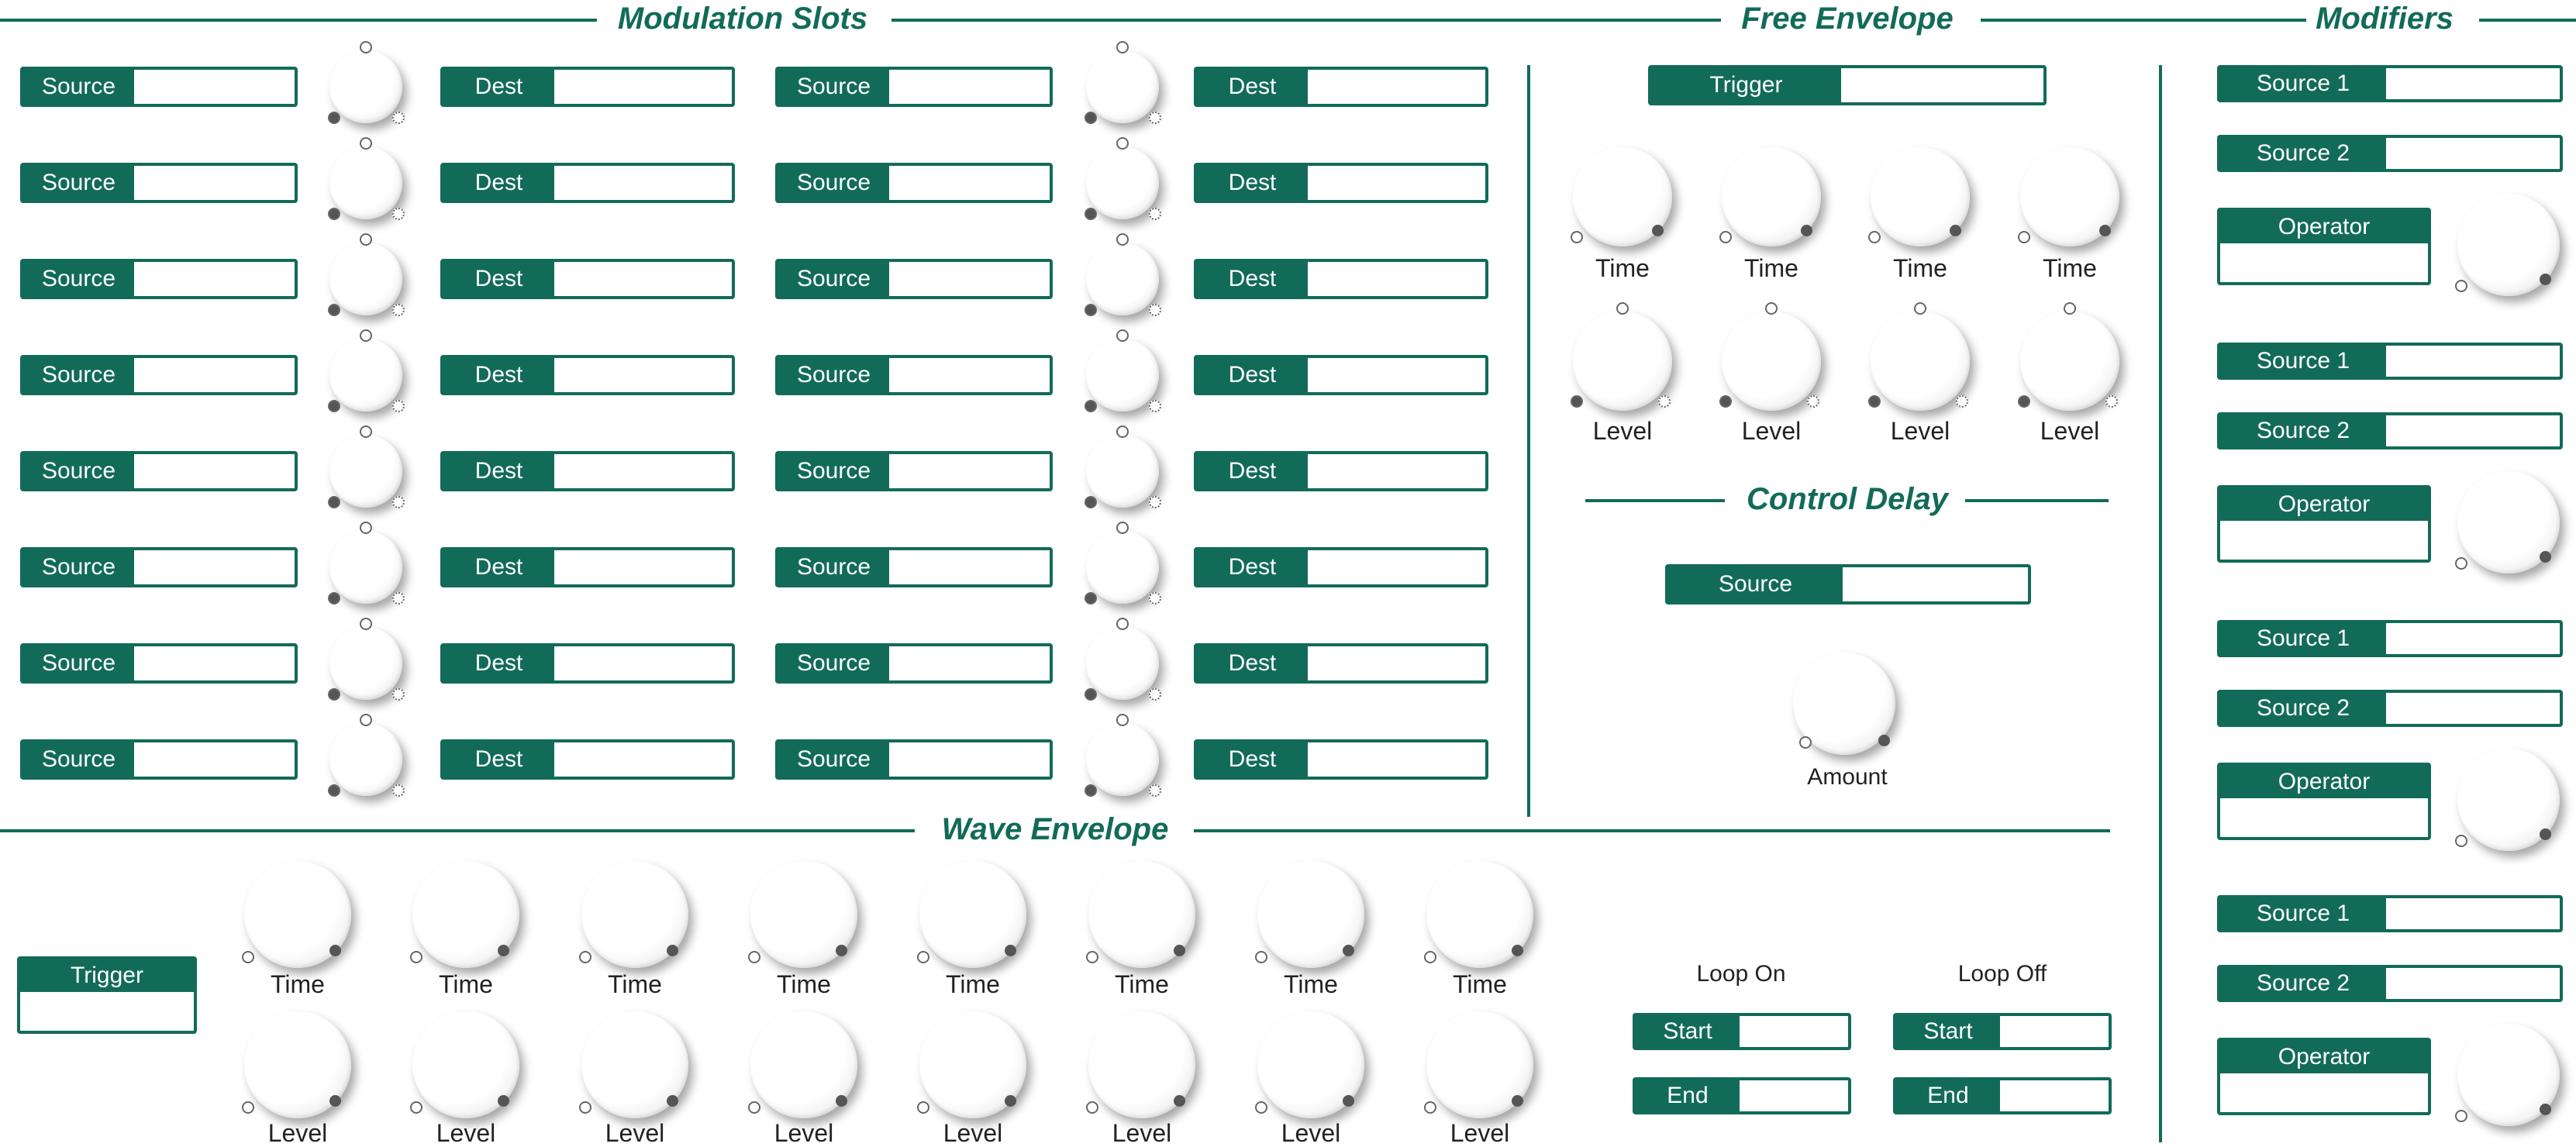 The image size is (2576, 1147). Describe the element at coordinates (2508, 245) in the screenshot. I see `modifier-1-knob` at that location.